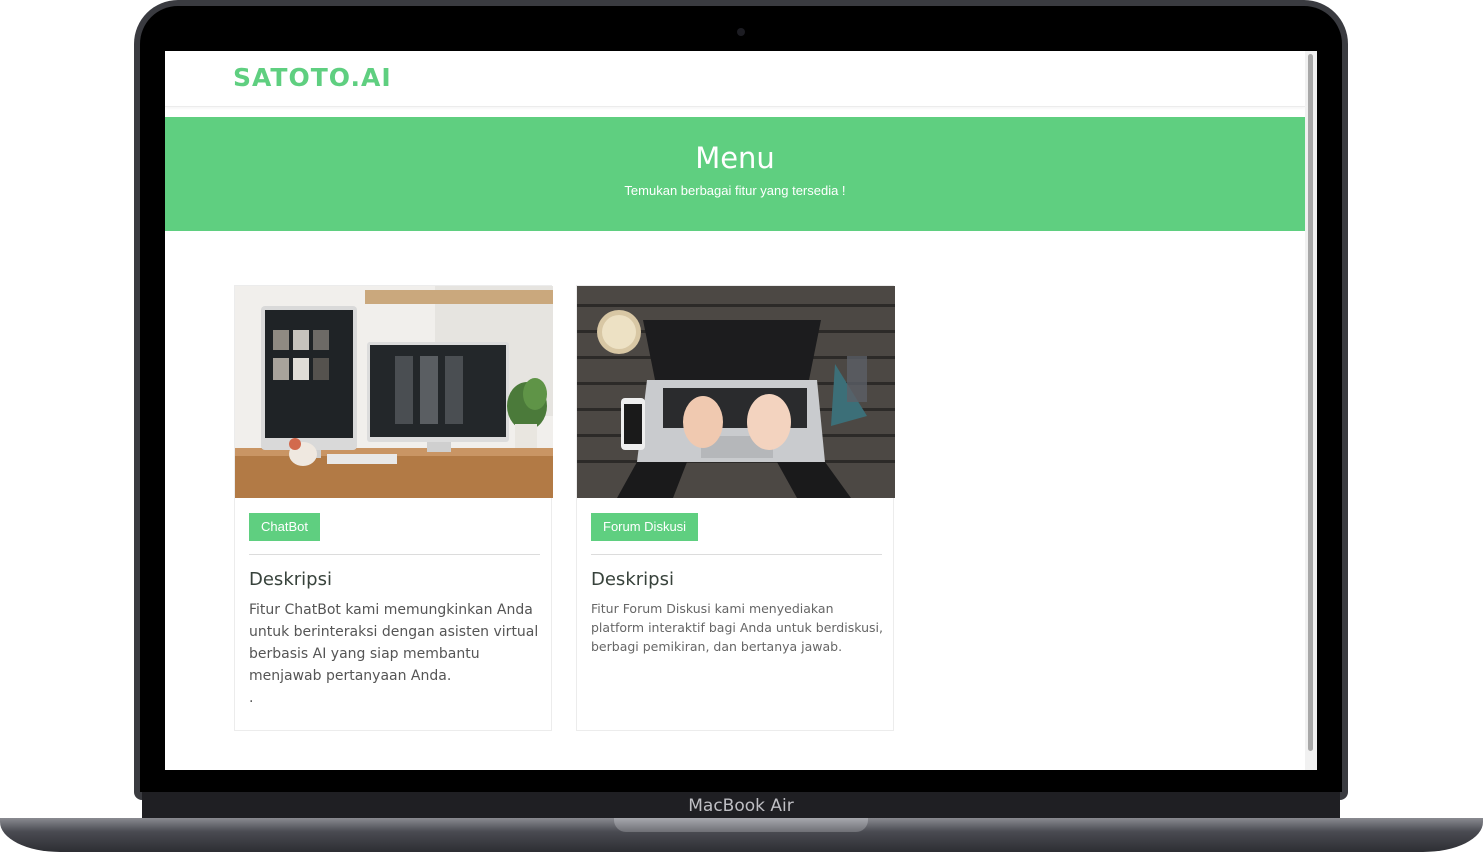 Image resolution: width=1483 pixels, height=852 pixels. I want to click on camera-icon, so click(741, 32).